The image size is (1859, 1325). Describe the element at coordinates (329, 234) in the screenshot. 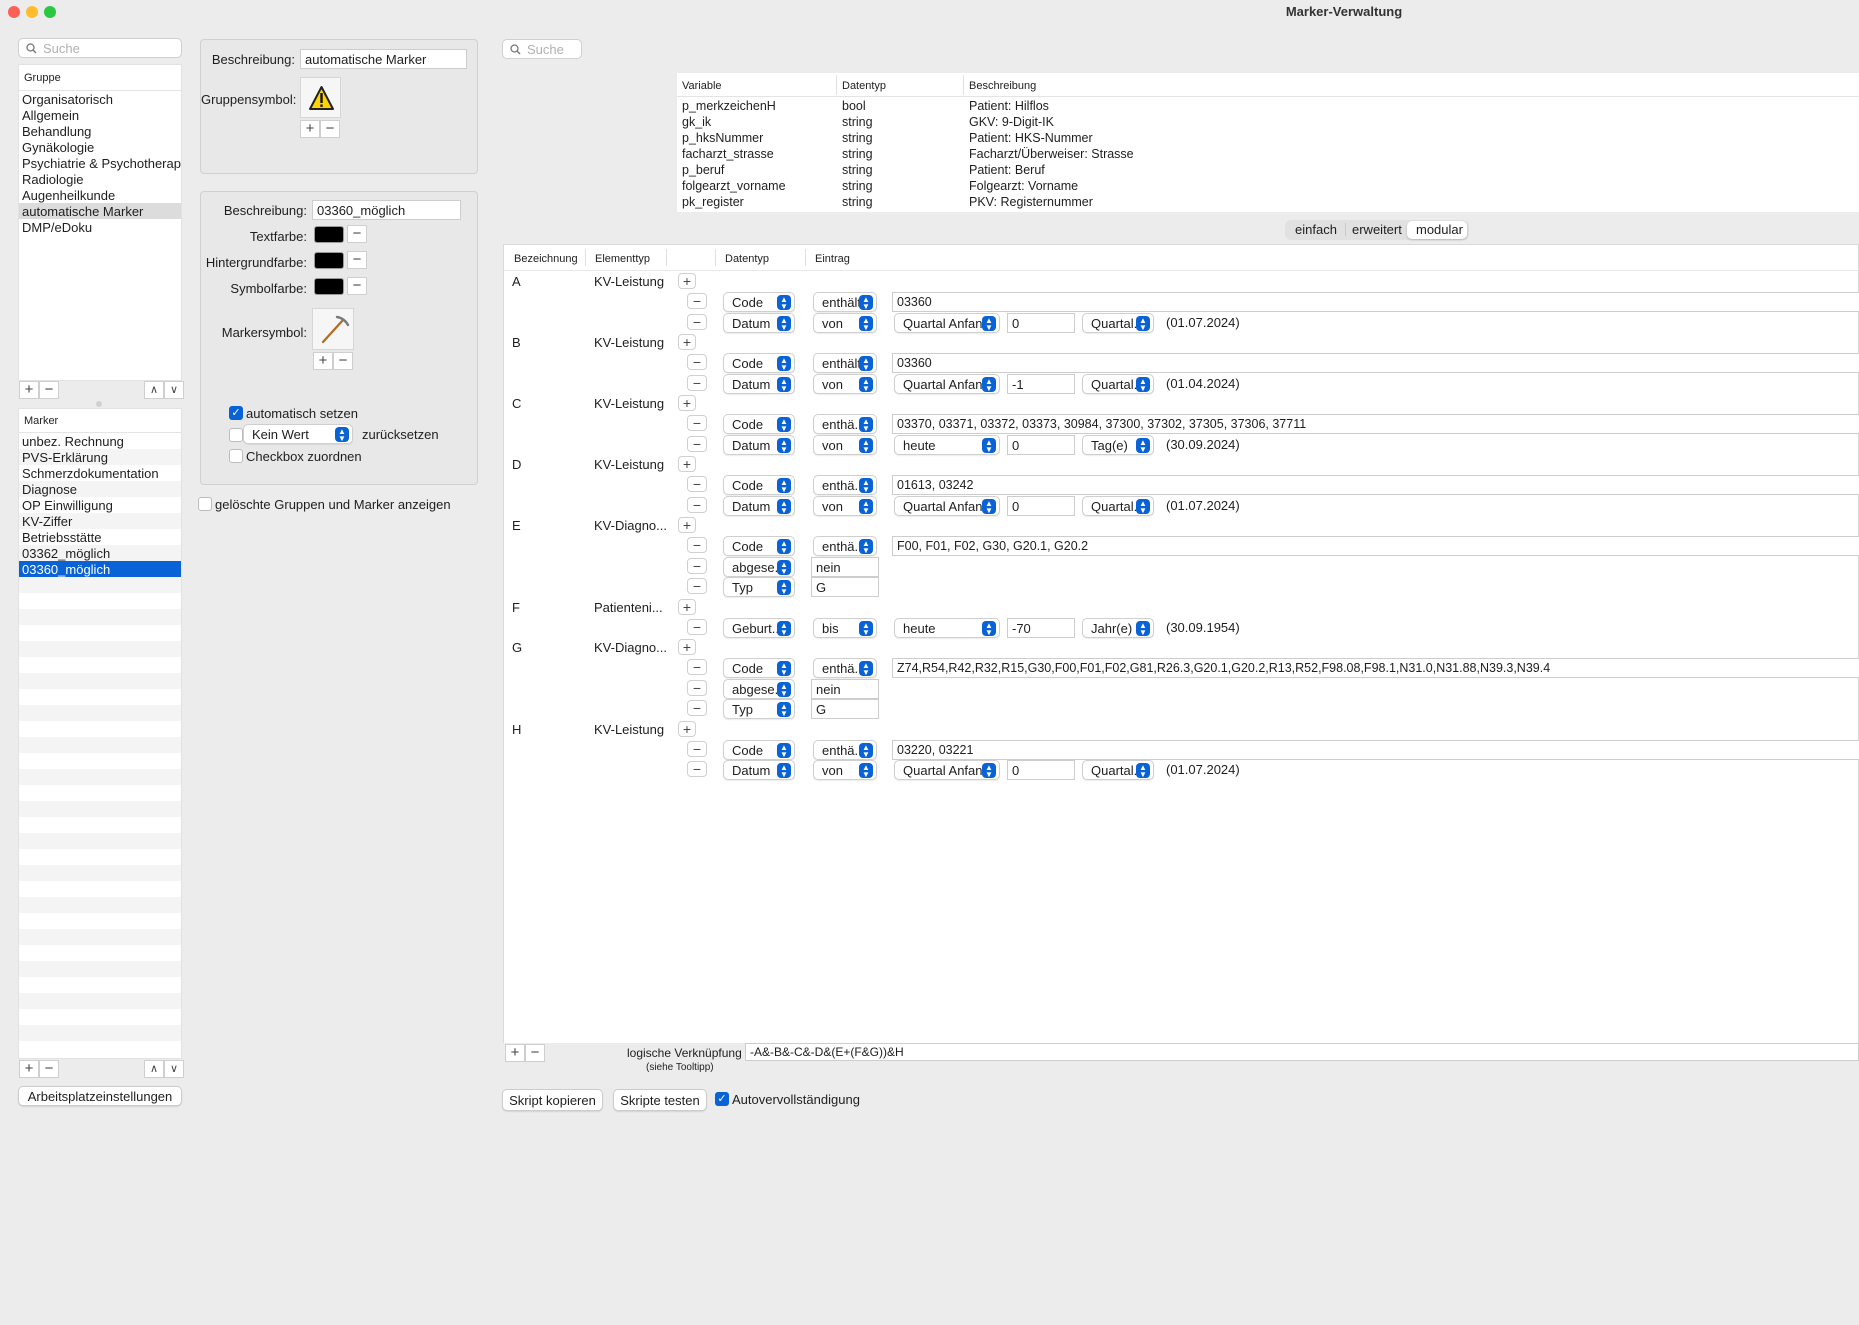

I see `text-color-well` at that location.